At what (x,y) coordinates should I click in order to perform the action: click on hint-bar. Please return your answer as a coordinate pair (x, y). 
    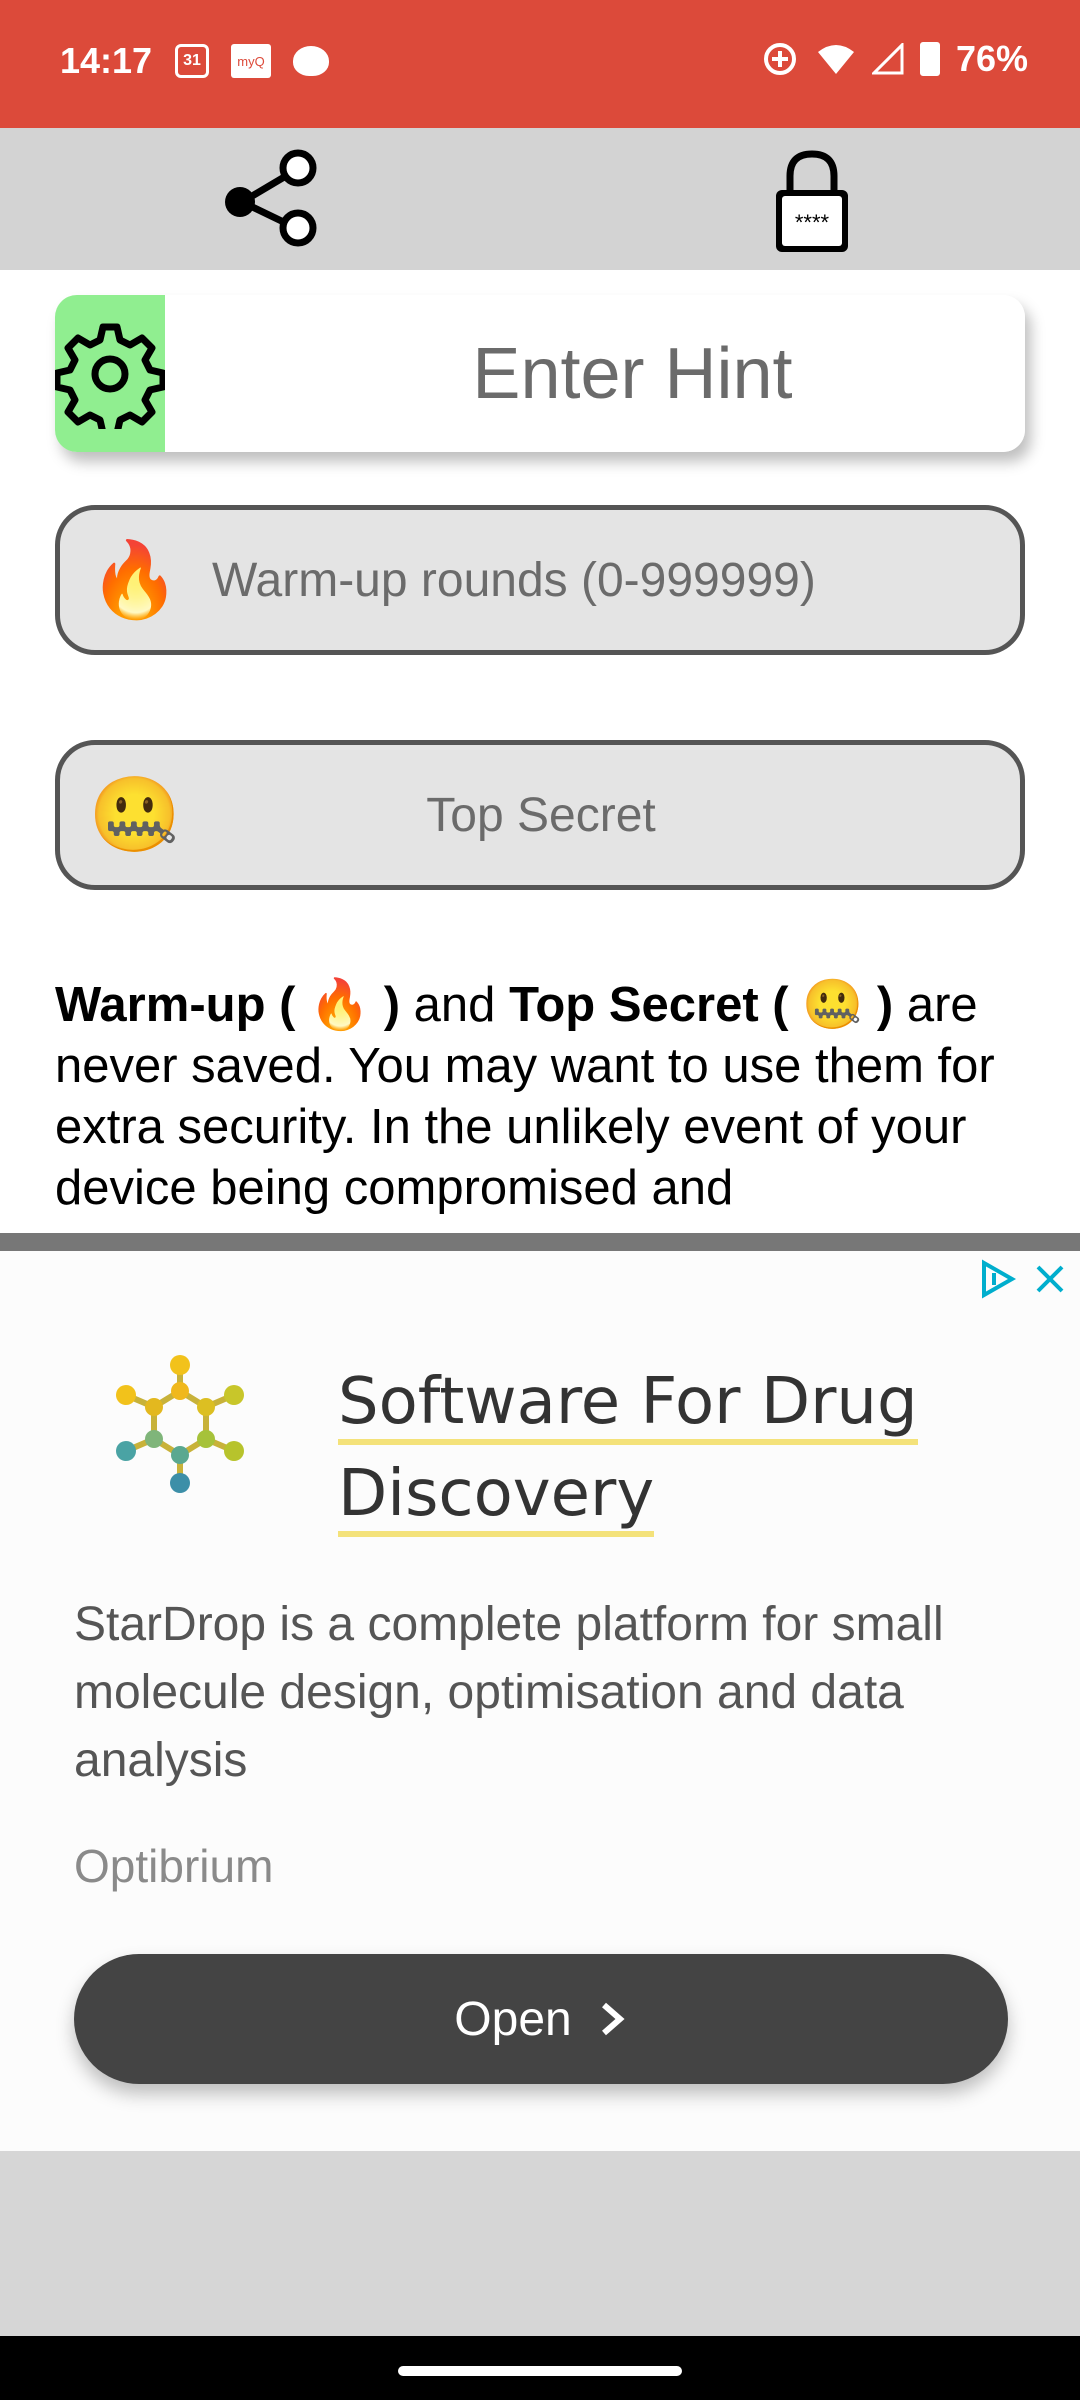
    Looking at the image, I should click on (540, 373).